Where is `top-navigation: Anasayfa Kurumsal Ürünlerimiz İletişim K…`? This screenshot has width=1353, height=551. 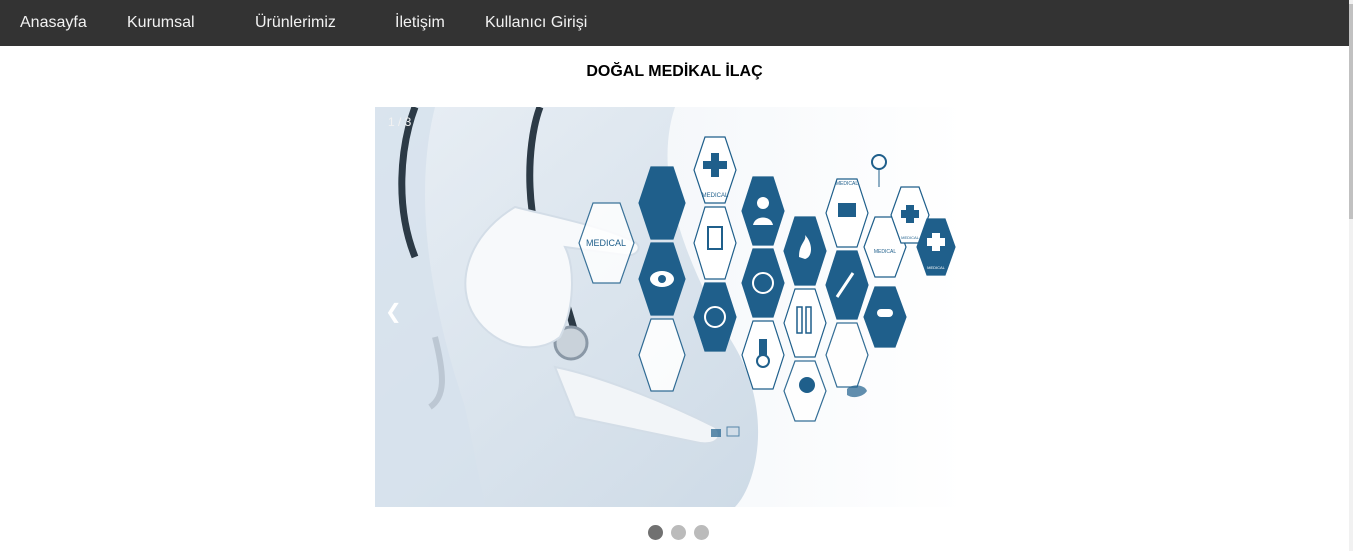
top-navigation: Anasayfa Kurumsal Ürünlerimiz İletişim K… is located at coordinates (676, 23).